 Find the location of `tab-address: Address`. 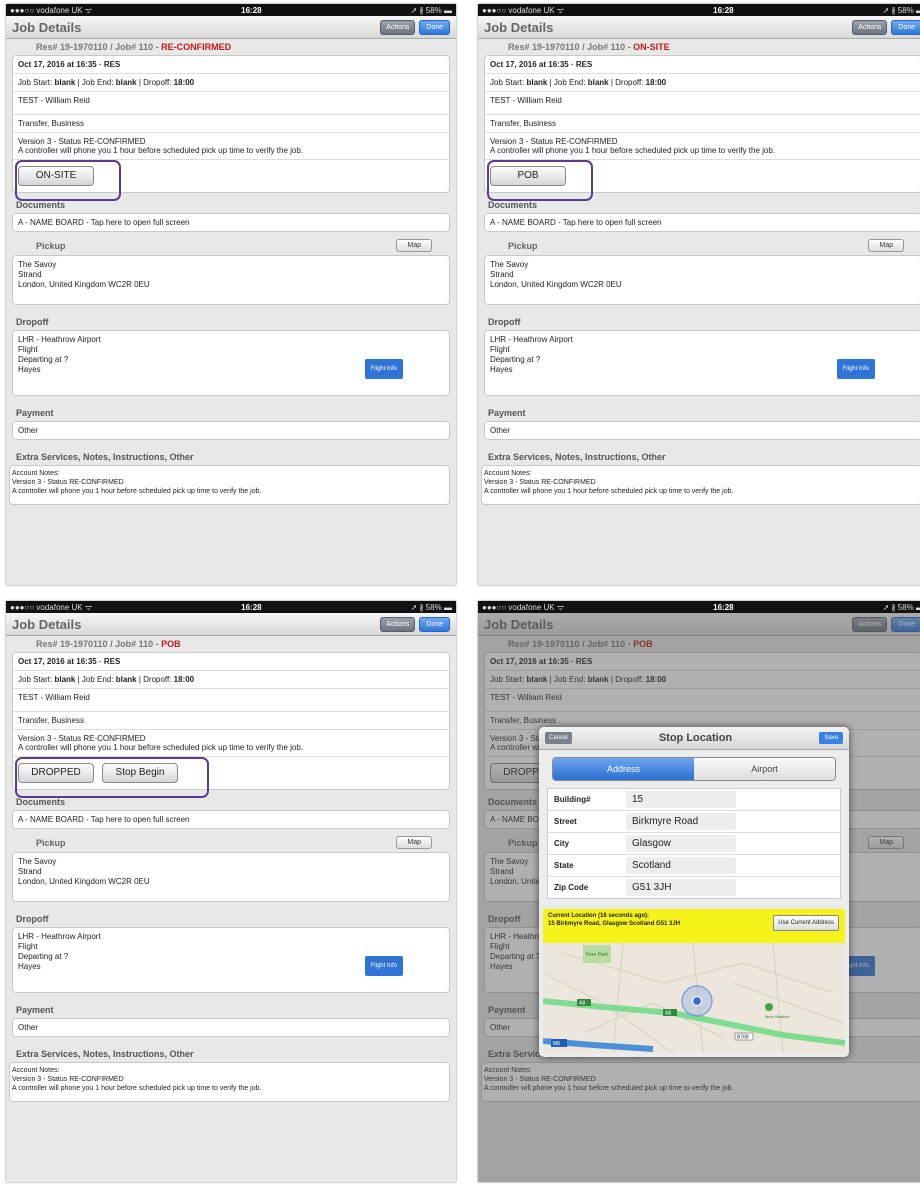

tab-address: Address is located at coordinates (623, 769).